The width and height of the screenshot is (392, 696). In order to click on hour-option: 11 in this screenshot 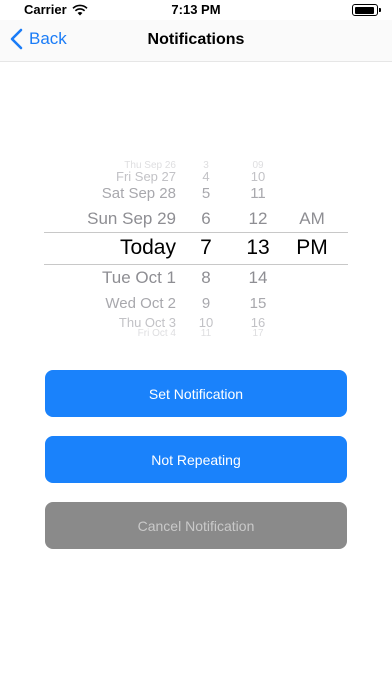, I will do `click(206, 333)`.